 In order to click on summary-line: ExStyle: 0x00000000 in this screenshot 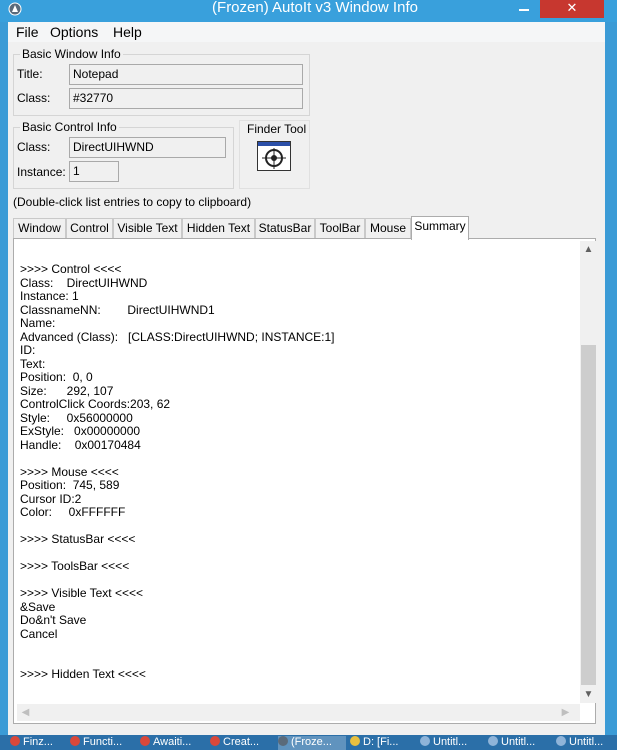, I will do `click(80, 431)`.